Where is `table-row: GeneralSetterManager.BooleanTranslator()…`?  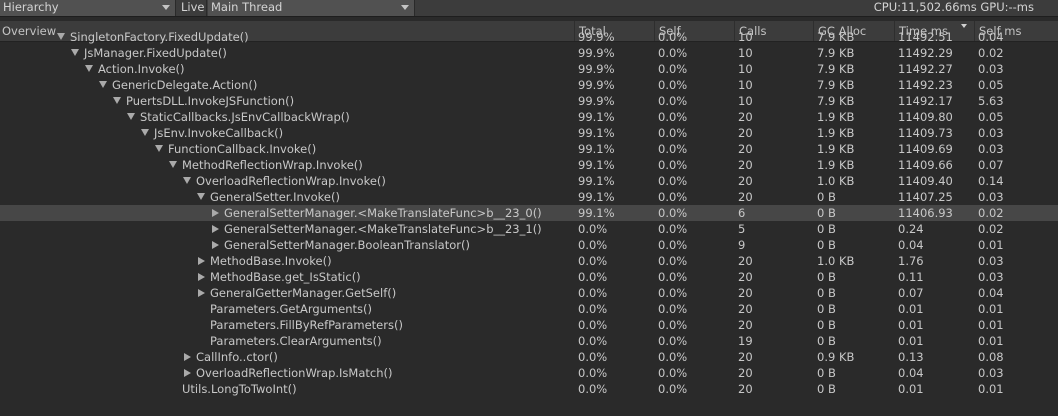
table-row: GeneralSetterManager.BooleanTranslator()… is located at coordinates (529, 245).